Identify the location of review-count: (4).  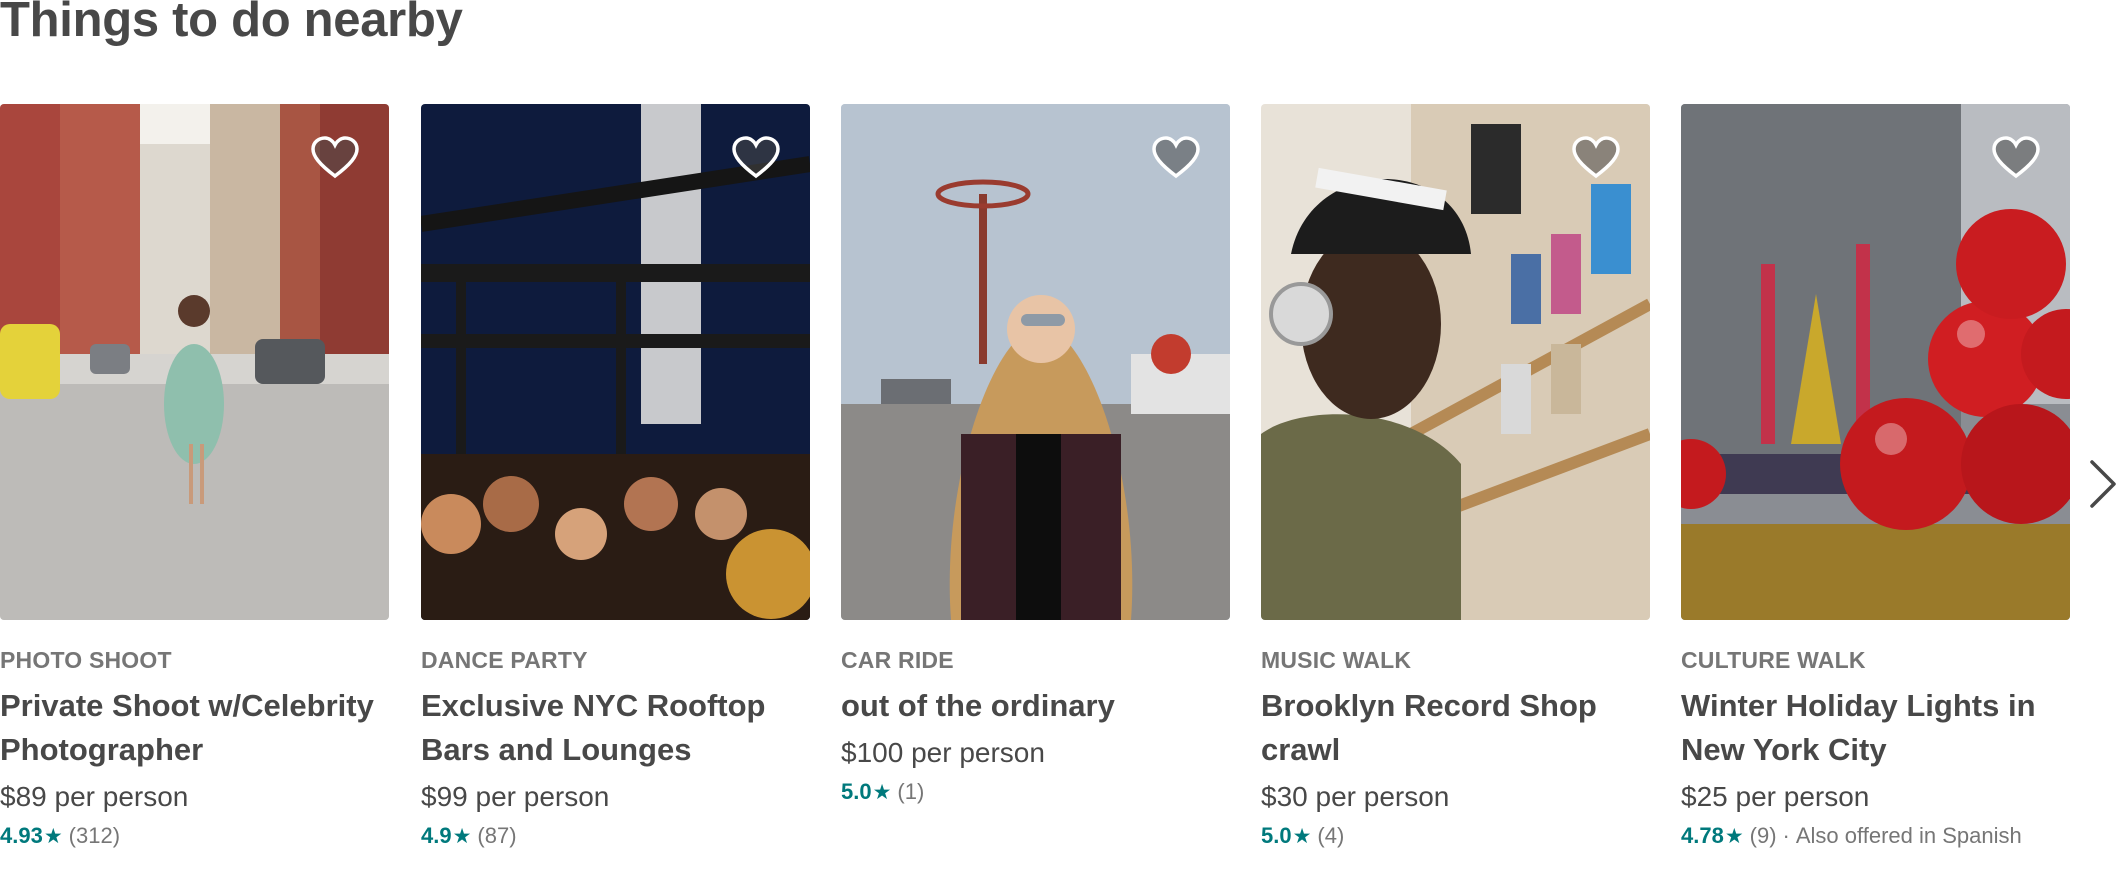
(1331, 835).